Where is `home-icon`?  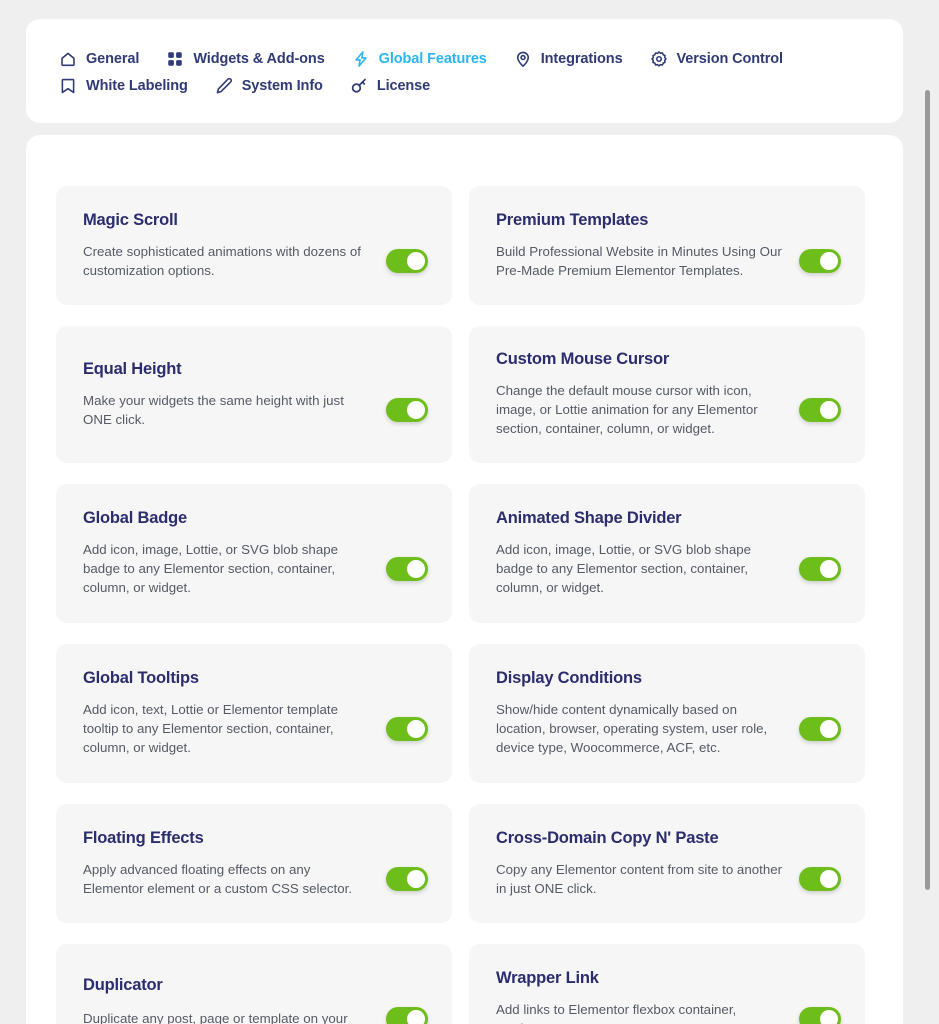 home-icon is located at coordinates (68, 59).